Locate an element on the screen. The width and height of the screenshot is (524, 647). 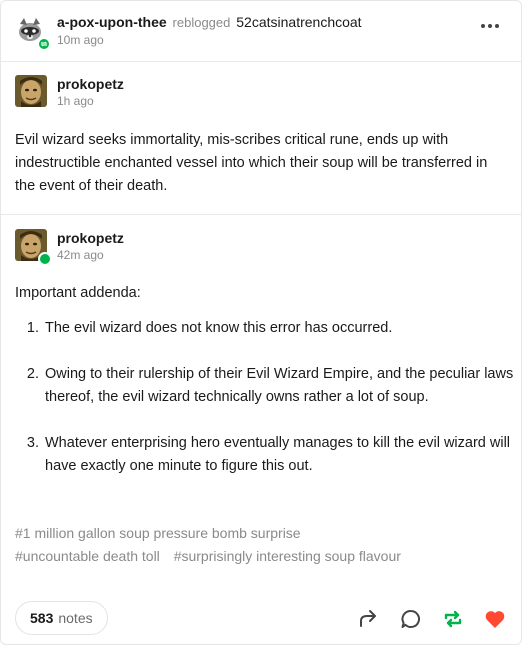
notes-label: notes is located at coordinates (75, 618).